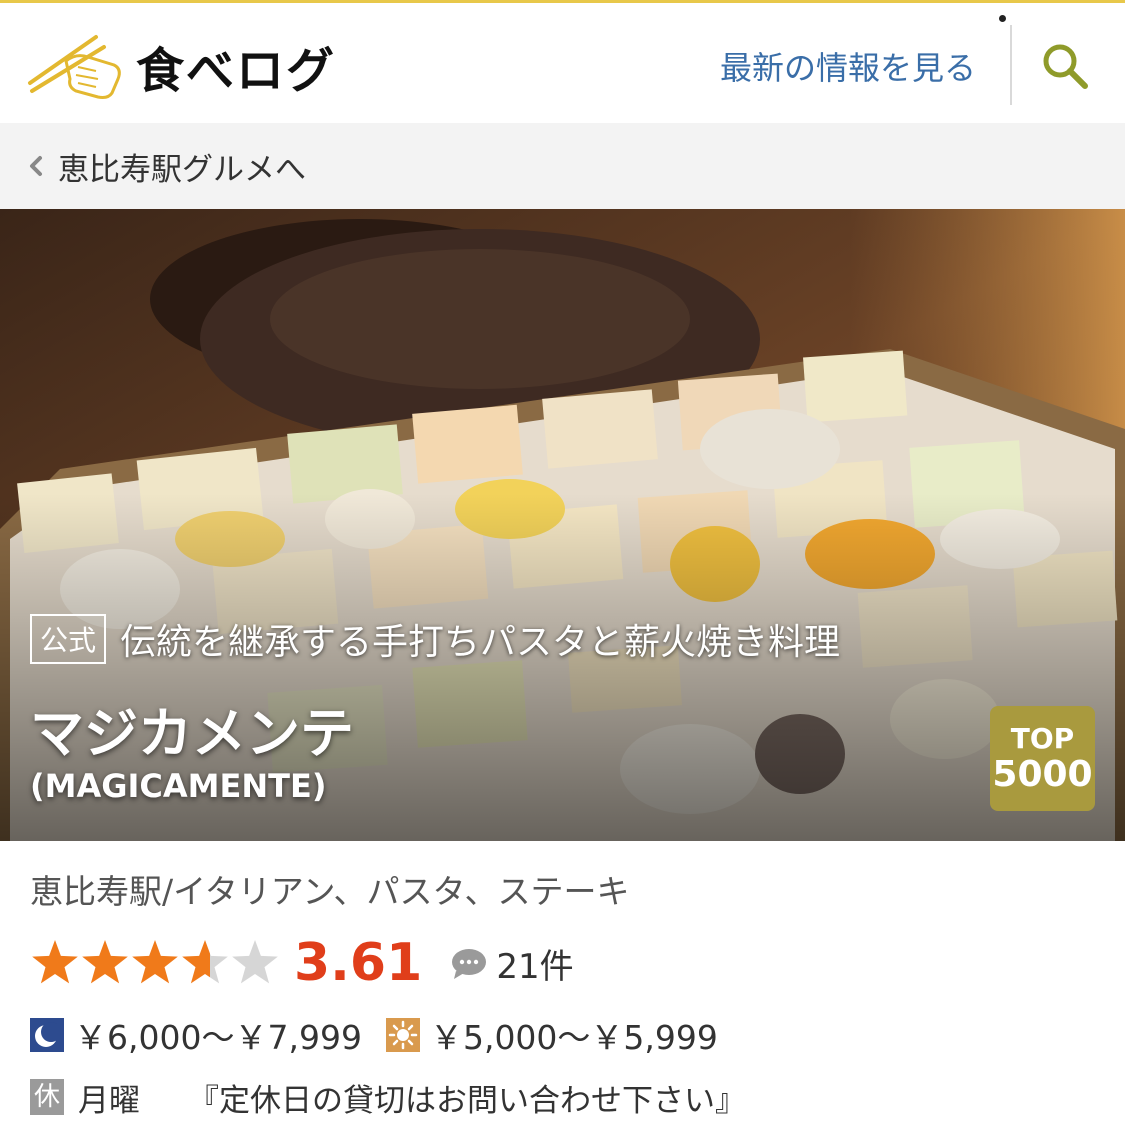  Describe the element at coordinates (358, 963) in the screenshot. I see `rating-score: 3.61` at that location.